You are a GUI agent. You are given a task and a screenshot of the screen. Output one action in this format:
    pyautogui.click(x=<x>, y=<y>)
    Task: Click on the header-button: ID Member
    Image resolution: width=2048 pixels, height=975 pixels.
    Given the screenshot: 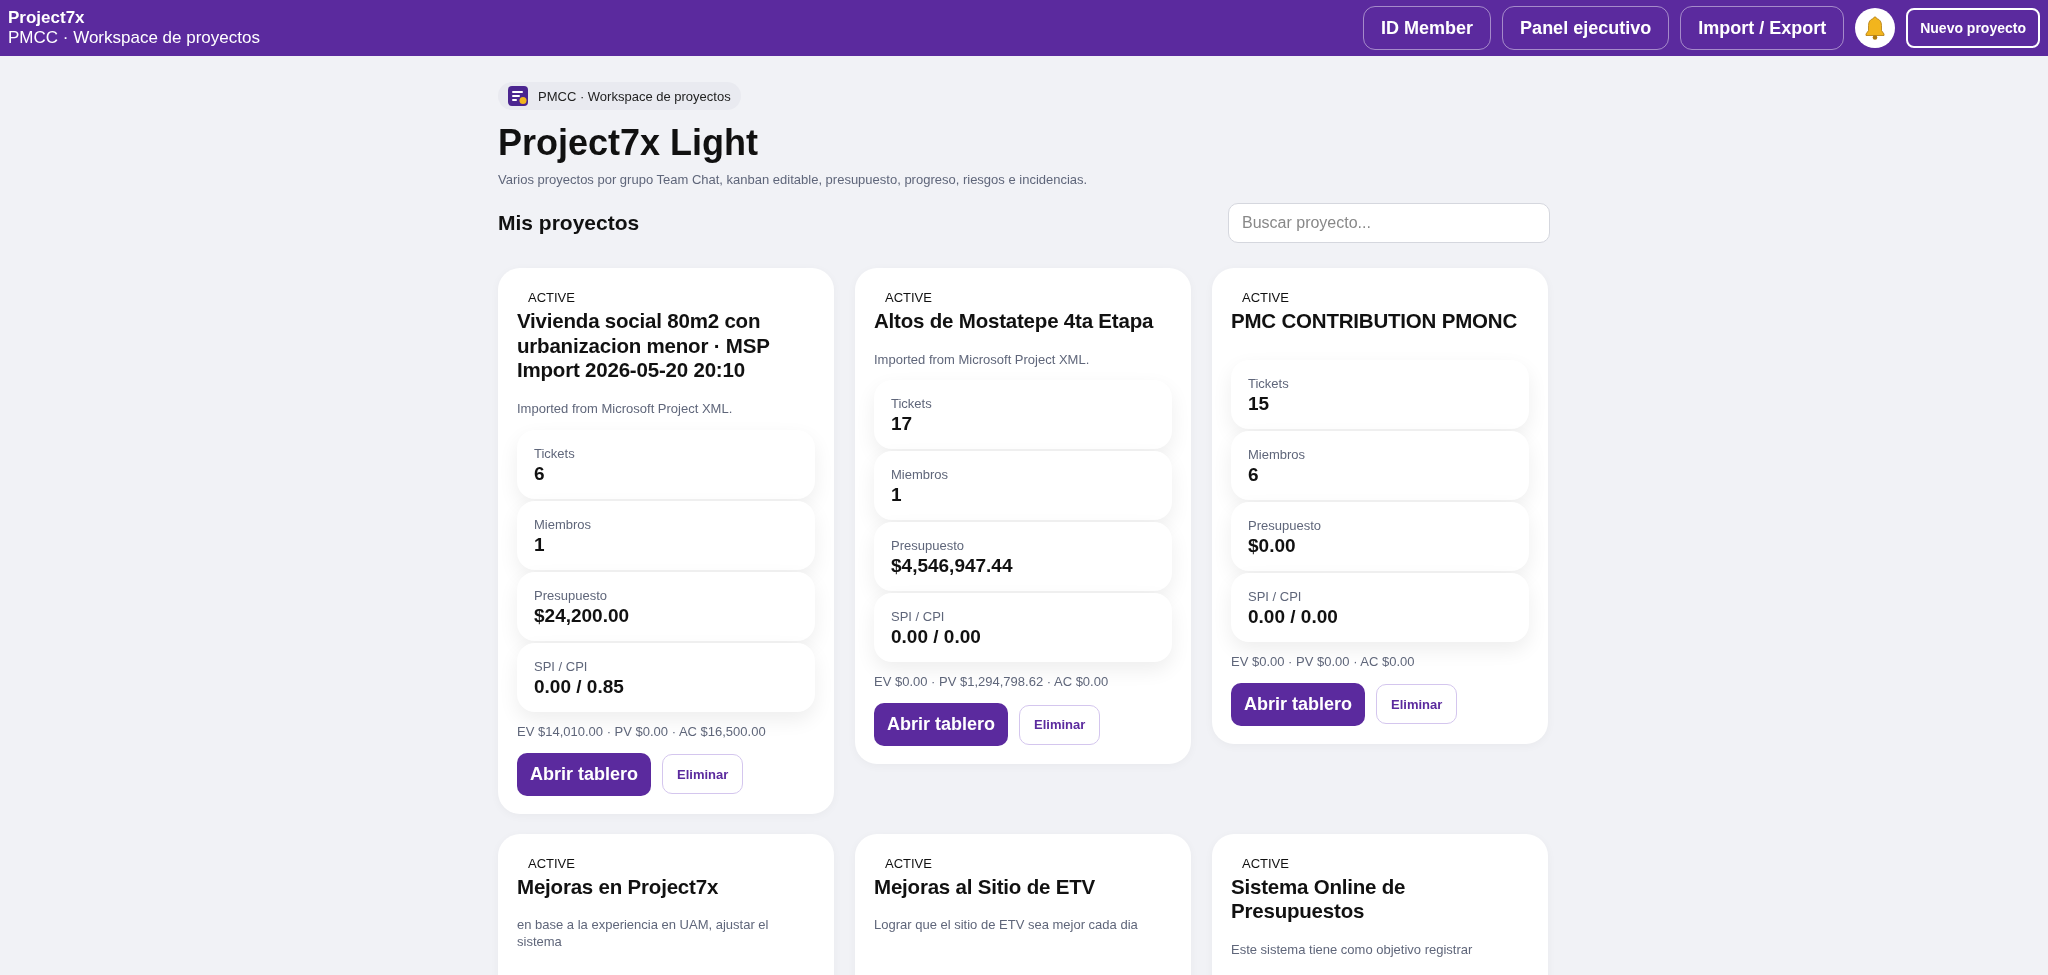 What is the action you would take?
    pyautogui.click(x=1427, y=28)
    